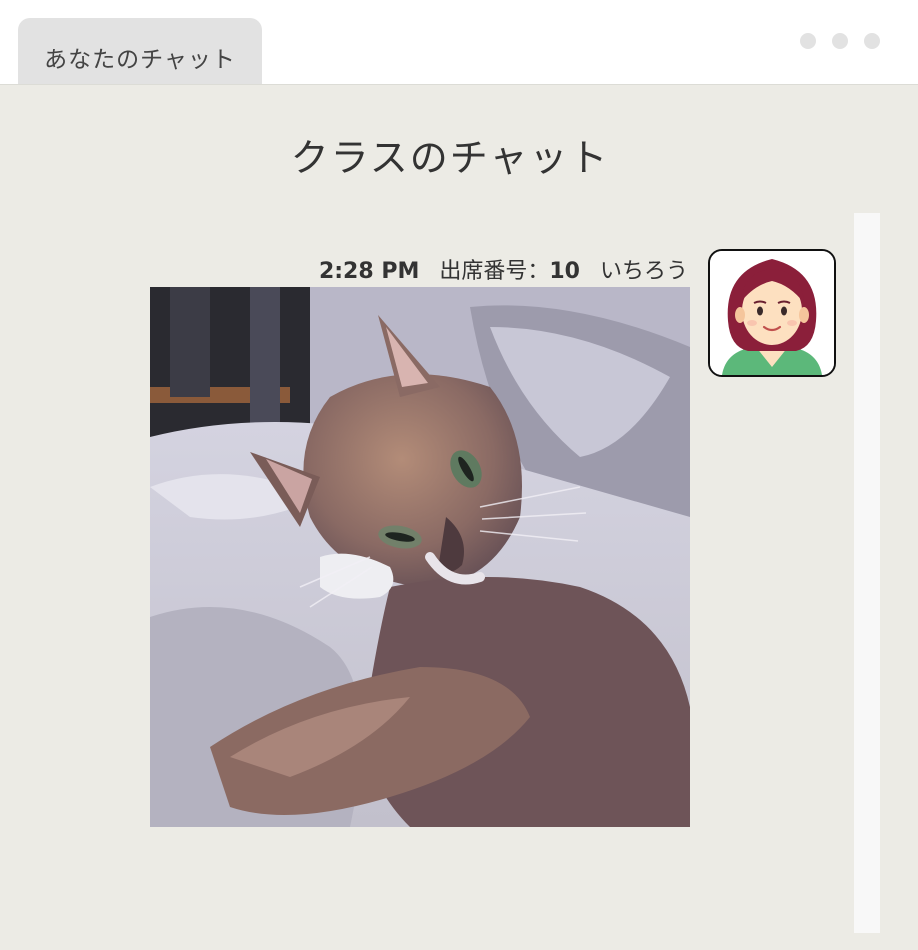  Describe the element at coordinates (564, 271) in the screenshot. I see `seat-number: 10` at that location.